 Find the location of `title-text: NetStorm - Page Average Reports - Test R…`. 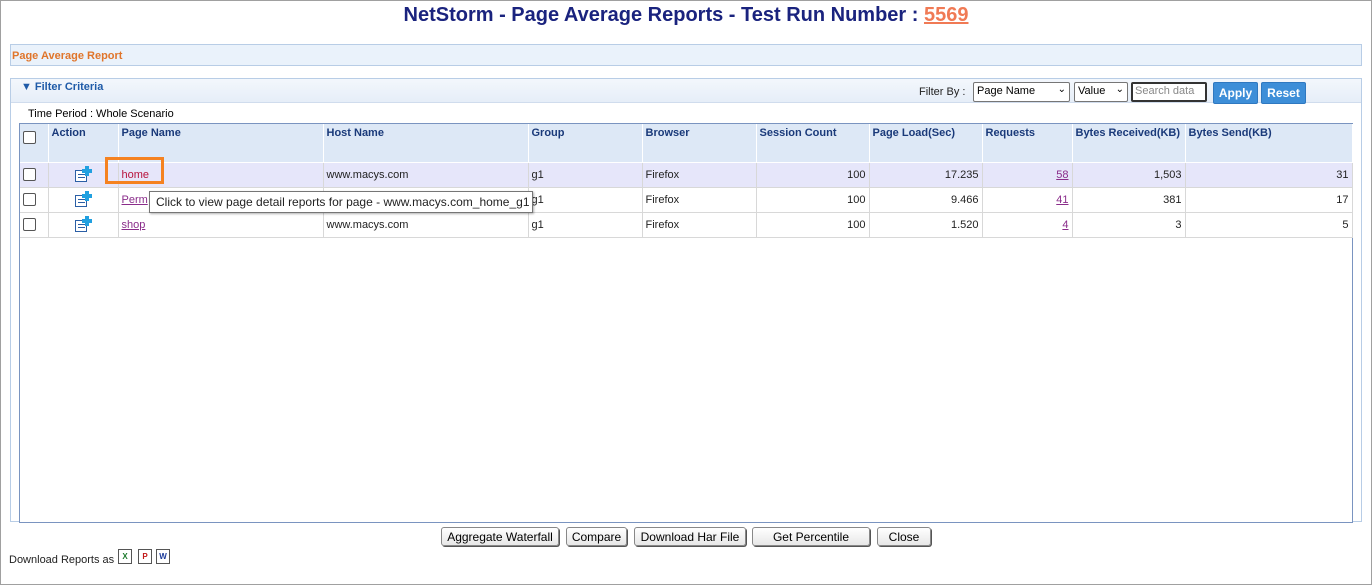

title-text: NetStorm - Page Average Reports - Test R… is located at coordinates (663, 15).